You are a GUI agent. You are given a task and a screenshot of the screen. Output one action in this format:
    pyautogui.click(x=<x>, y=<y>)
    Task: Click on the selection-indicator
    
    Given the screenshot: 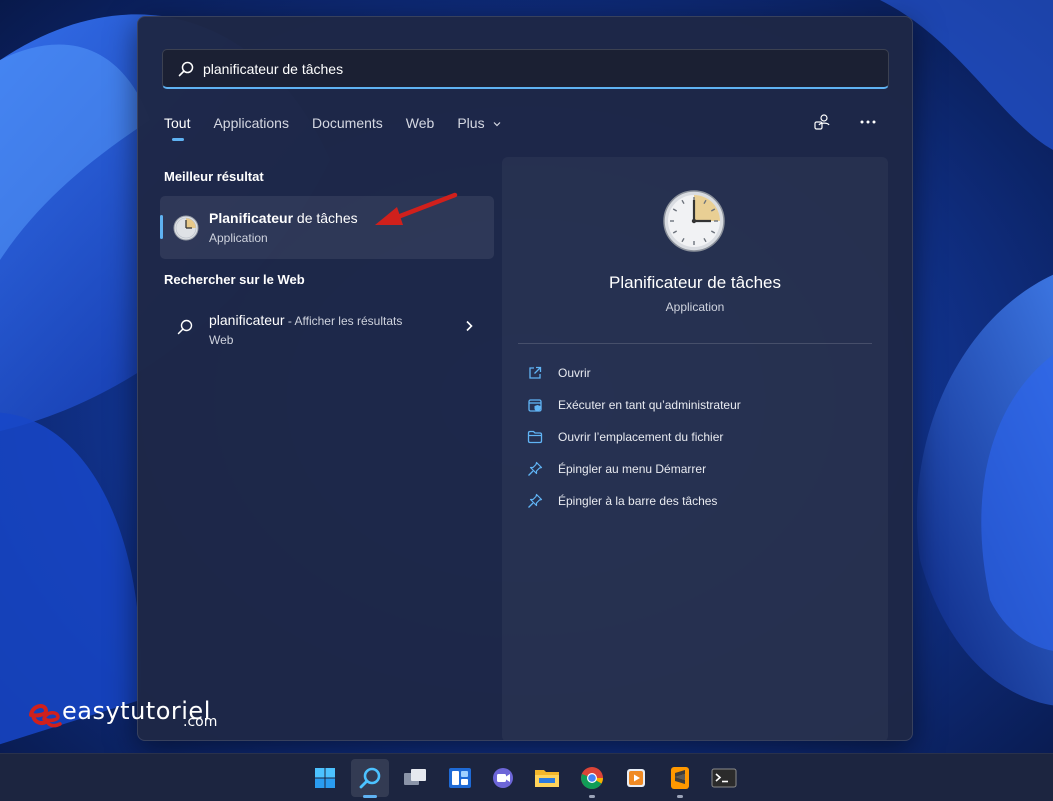 What is the action you would take?
    pyautogui.click(x=161, y=227)
    